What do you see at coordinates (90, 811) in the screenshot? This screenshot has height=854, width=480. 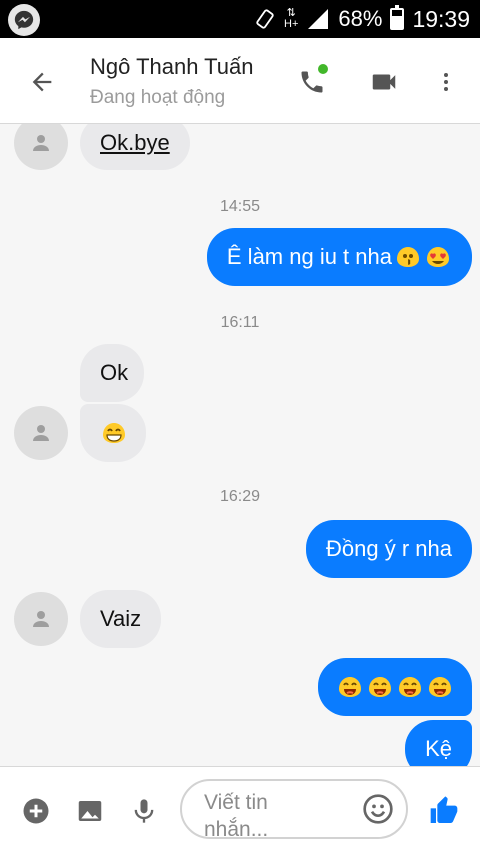 I see `image-icon` at bounding box center [90, 811].